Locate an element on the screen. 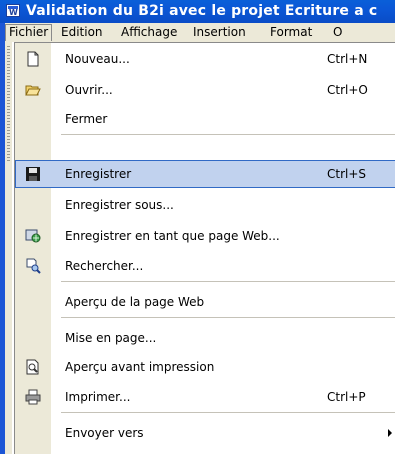  menu-item-nouveau: Nouveau... Ctrl+N is located at coordinates (205, 59).